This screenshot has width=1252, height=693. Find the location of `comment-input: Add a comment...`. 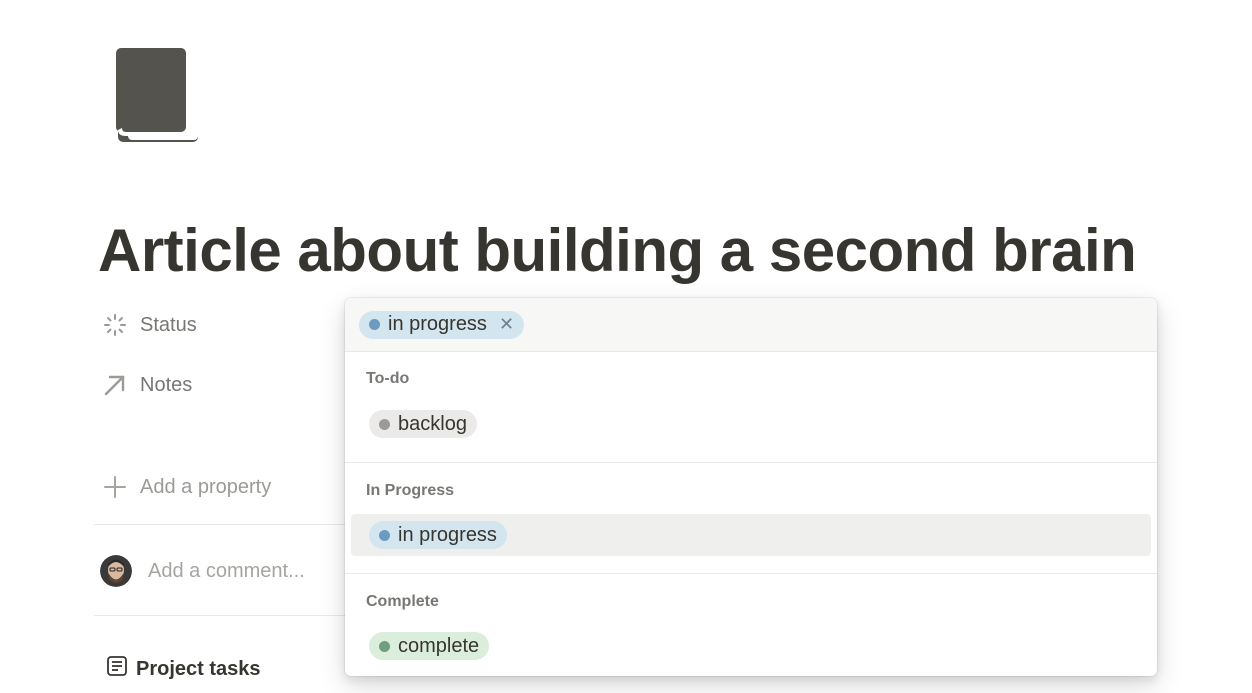

comment-input: Add a comment... is located at coordinates (226, 571).